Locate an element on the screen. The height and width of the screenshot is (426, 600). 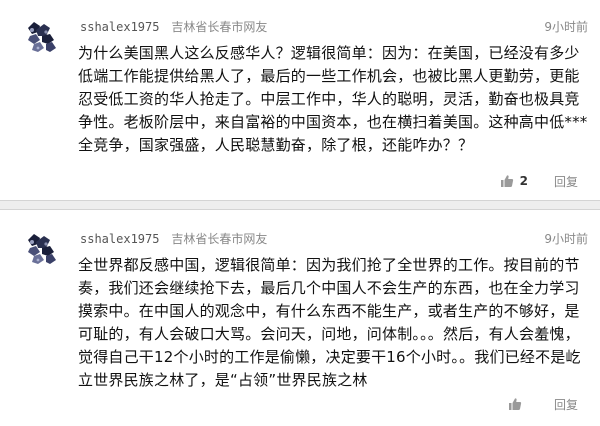
like-button: 2 is located at coordinates (514, 181).